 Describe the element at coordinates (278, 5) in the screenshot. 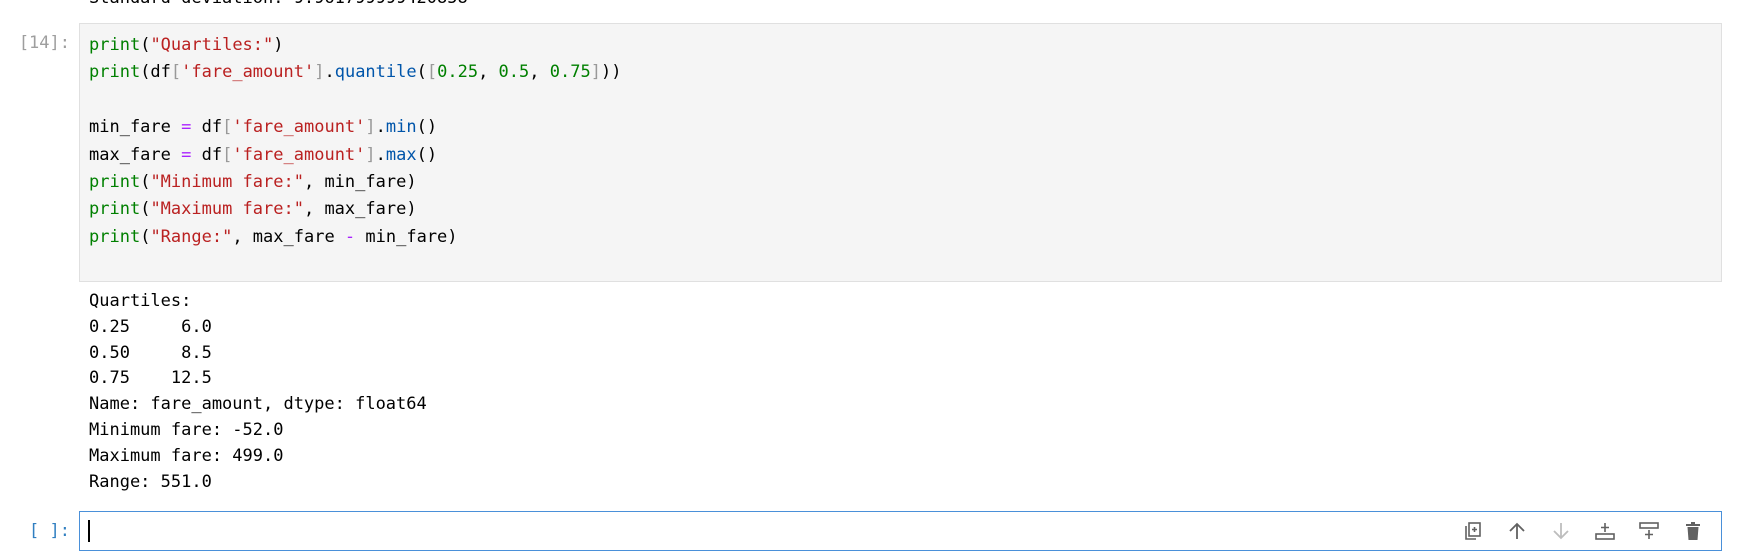

I see `previous-output-cut-line: Standard deviation: 9.961799999420858` at that location.